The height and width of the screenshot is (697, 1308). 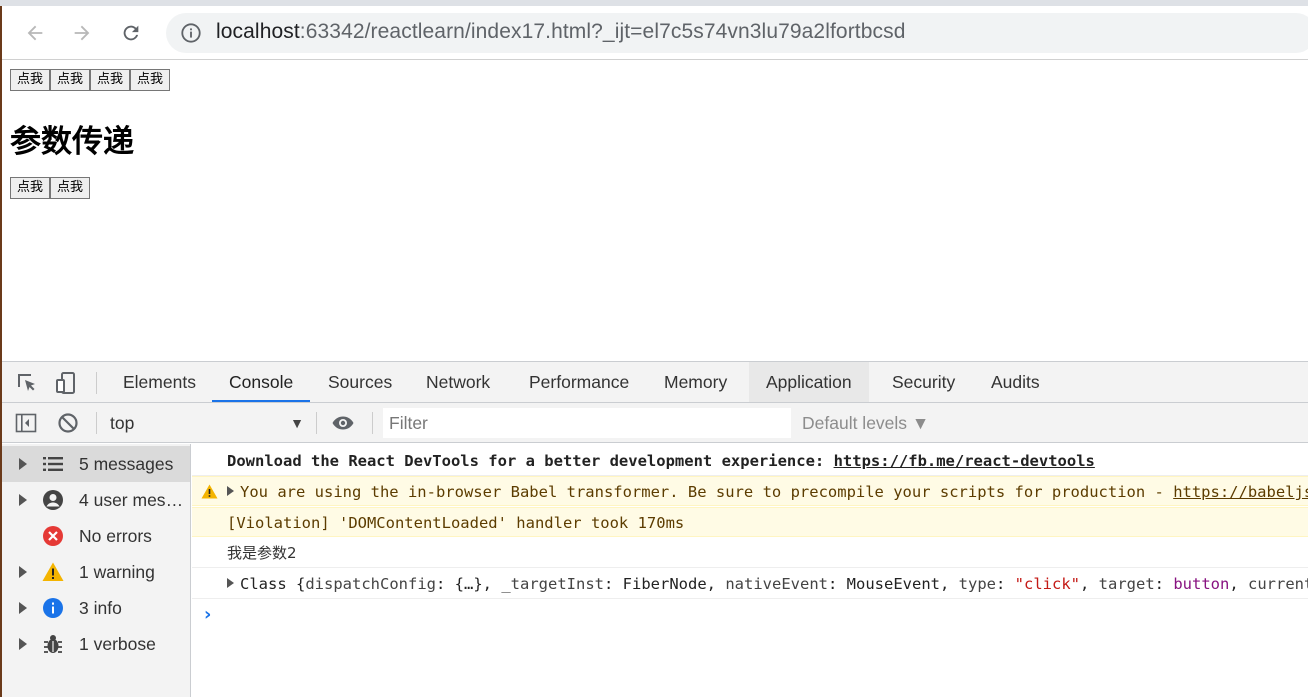 I want to click on message-link: https://babeljs.io/docs/setup/, so click(x=1240, y=492).